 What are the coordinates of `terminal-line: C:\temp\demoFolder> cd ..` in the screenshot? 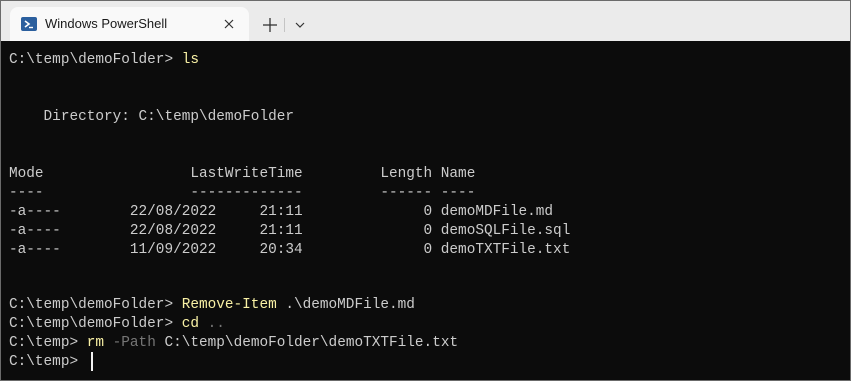 It's located at (117, 324).